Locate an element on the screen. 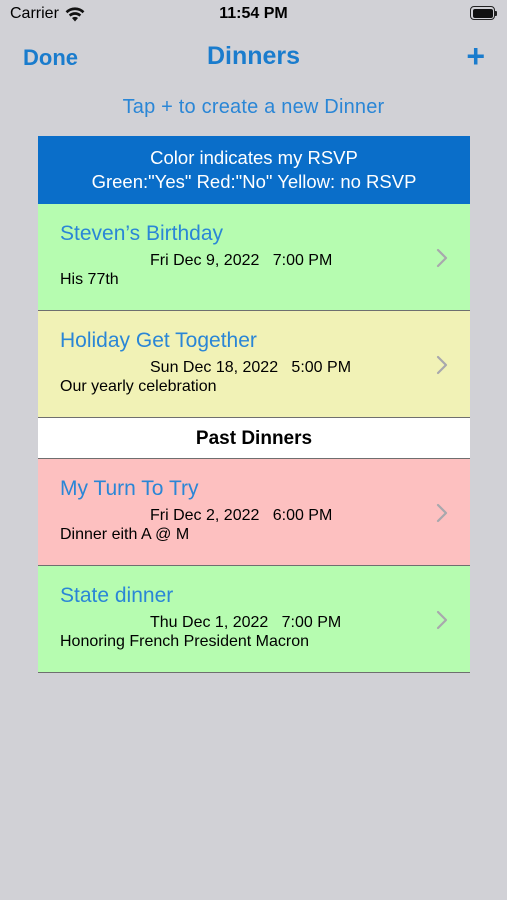 This screenshot has height=900, width=507. status-bar: Carrier 11:54 PM is located at coordinates (253, 15).